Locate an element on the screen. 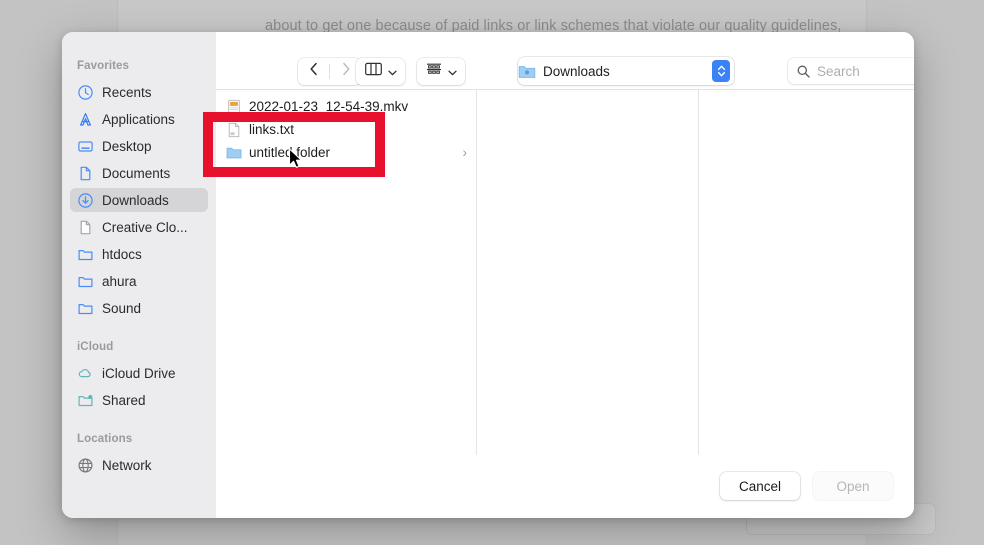 This screenshot has width=984, height=545. sidebar-item-label: ahura is located at coordinates (119, 281).